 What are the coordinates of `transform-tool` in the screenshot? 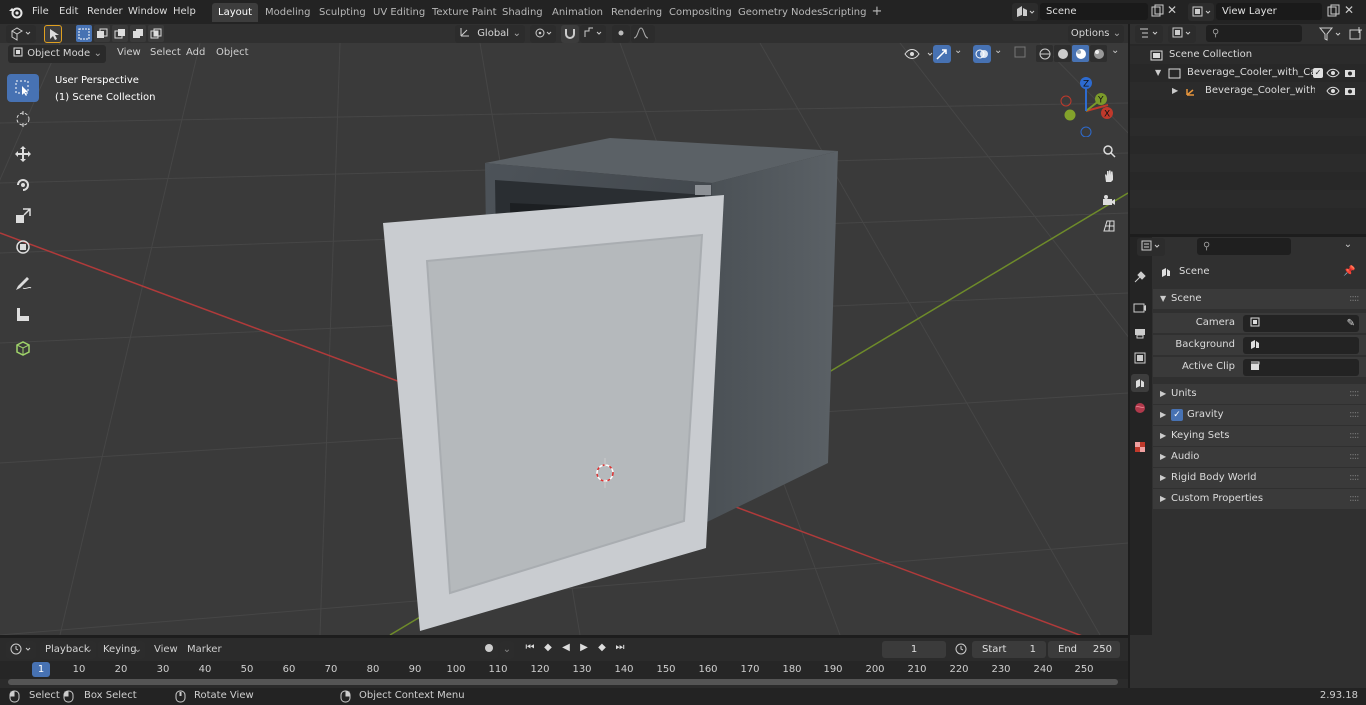 It's located at (23, 247).